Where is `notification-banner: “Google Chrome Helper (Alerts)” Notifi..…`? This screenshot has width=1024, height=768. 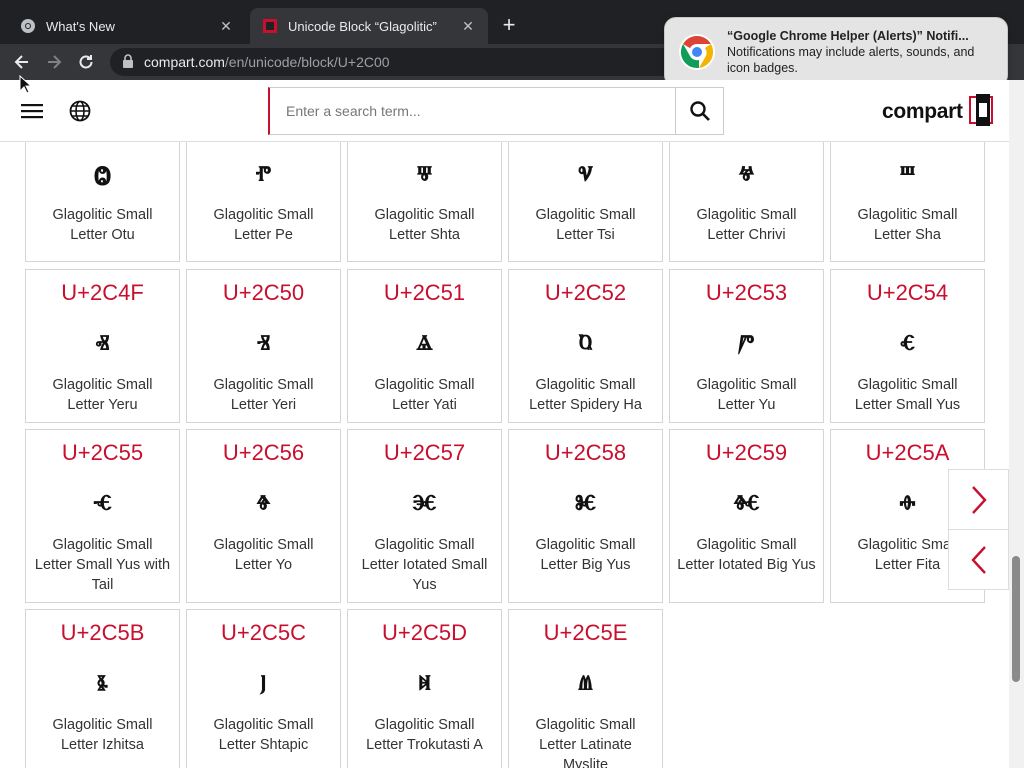 notification-banner: “Google Chrome Helper (Alerts)” Notifi..… is located at coordinates (836, 52).